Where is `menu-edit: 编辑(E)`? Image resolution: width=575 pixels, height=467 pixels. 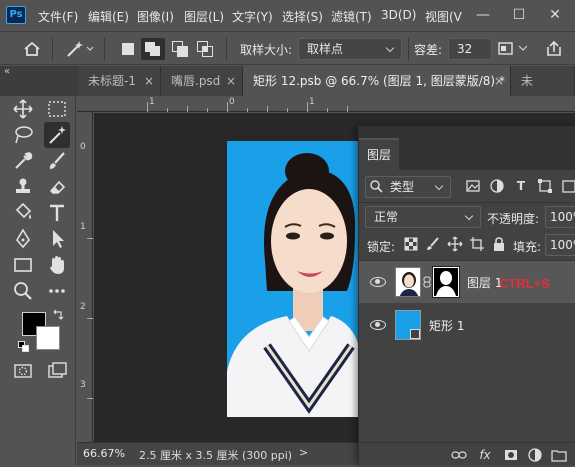
menu-edit: 编辑(E) is located at coordinates (108, 16).